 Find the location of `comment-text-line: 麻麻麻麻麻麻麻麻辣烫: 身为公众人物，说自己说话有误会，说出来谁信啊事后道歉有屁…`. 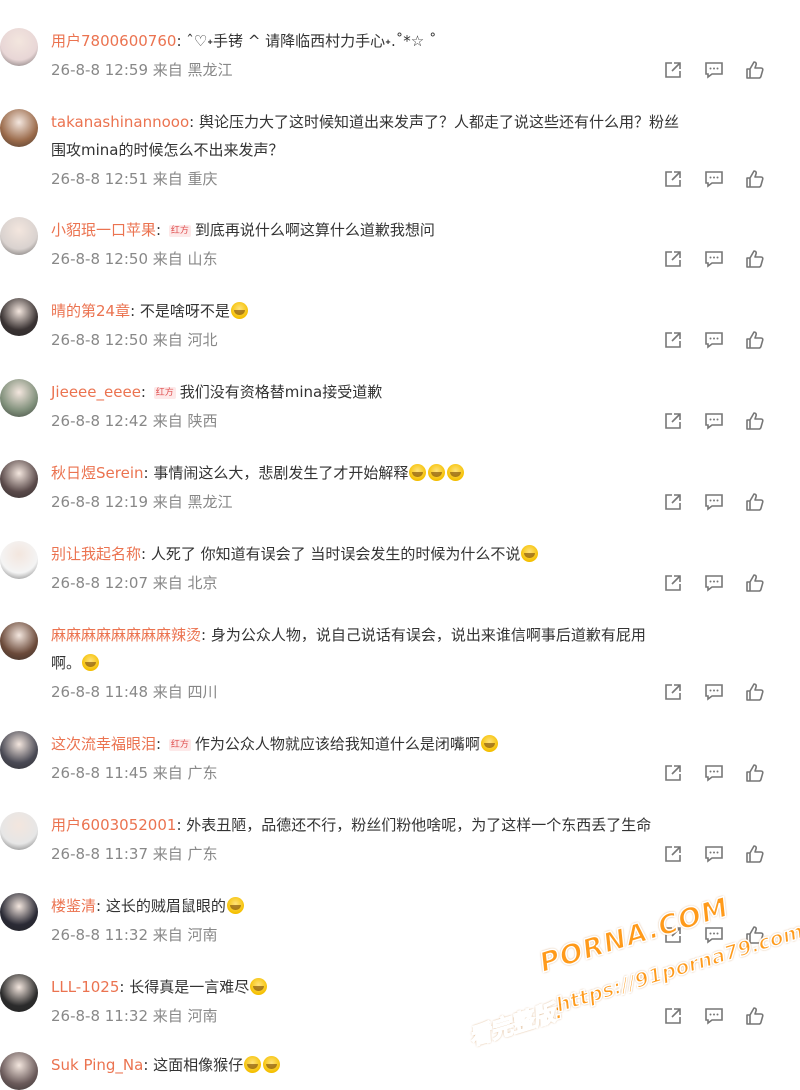

comment-text-line: 麻麻麻麻麻麻麻麻辣烫: 身为公众人物，说自己说话有误会，说出来谁信啊事后道歉有屁… is located at coordinates (348, 635).